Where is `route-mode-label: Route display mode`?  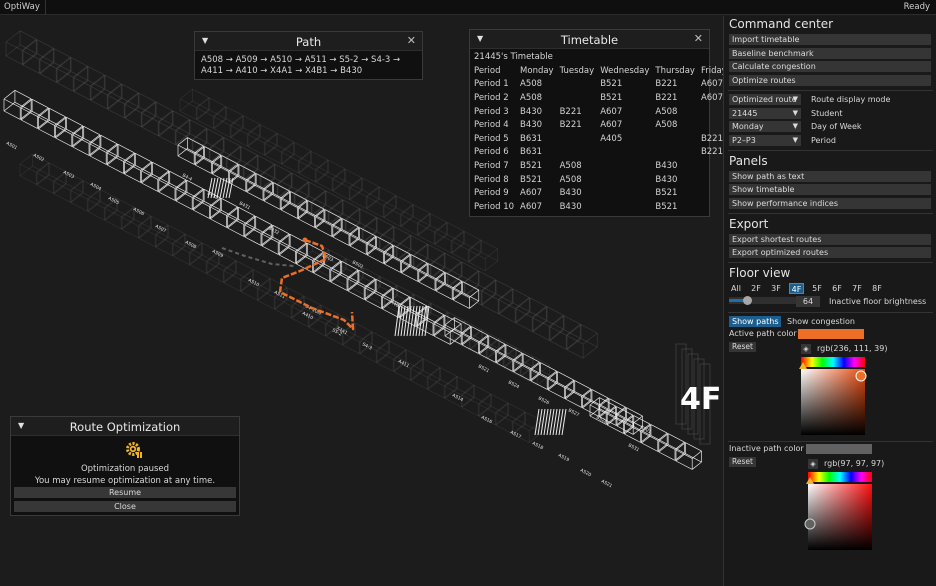 route-mode-label: Route display mode is located at coordinates (851, 99).